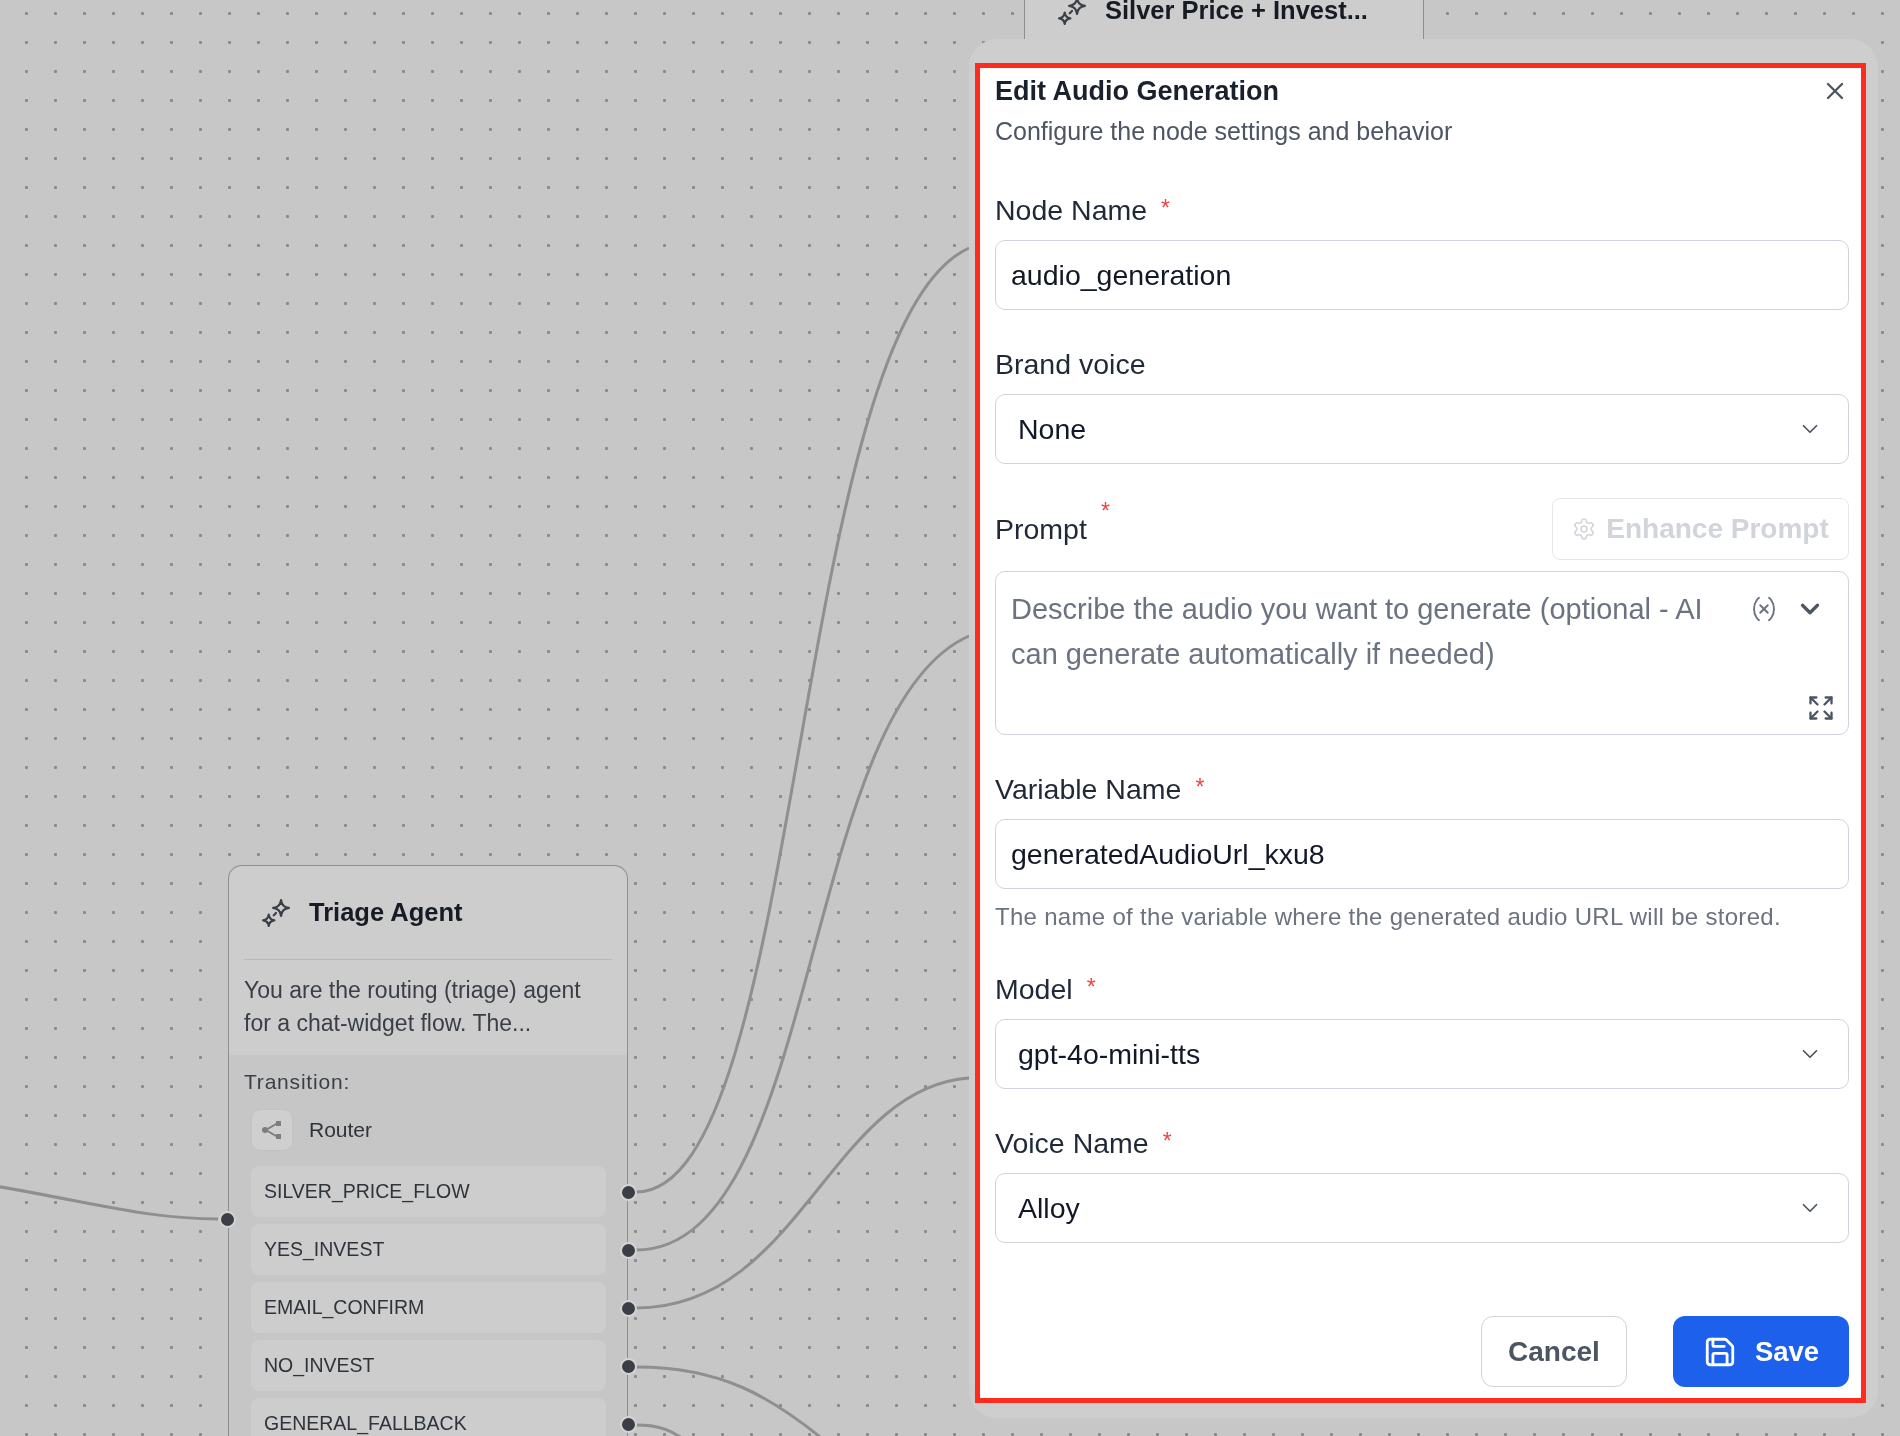 This screenshot has width=1900, height=1436. I want to click on dialog-subtitle: Configure the node settings and behavior, so click(1224, 131).